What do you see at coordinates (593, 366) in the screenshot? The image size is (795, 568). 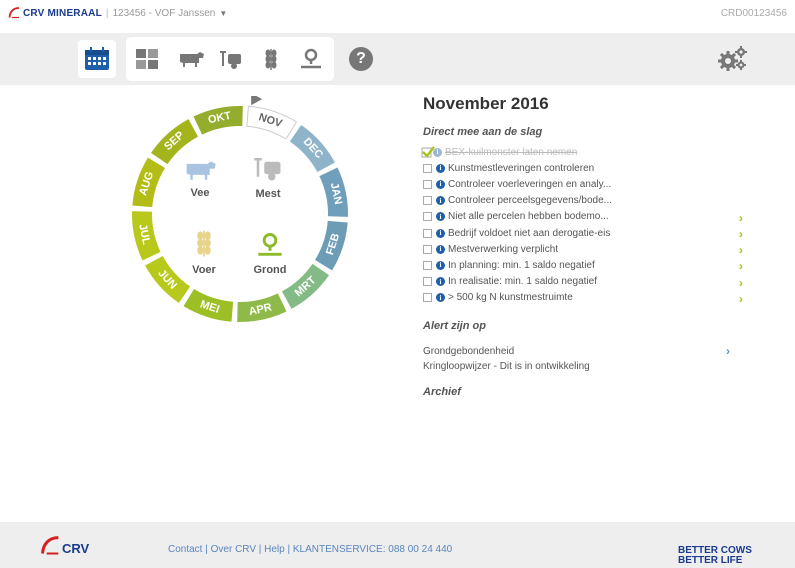 I see `alert-row: Kringloopwijzer - Dit is in ontwikkeling` at bounding box center [593, 366].